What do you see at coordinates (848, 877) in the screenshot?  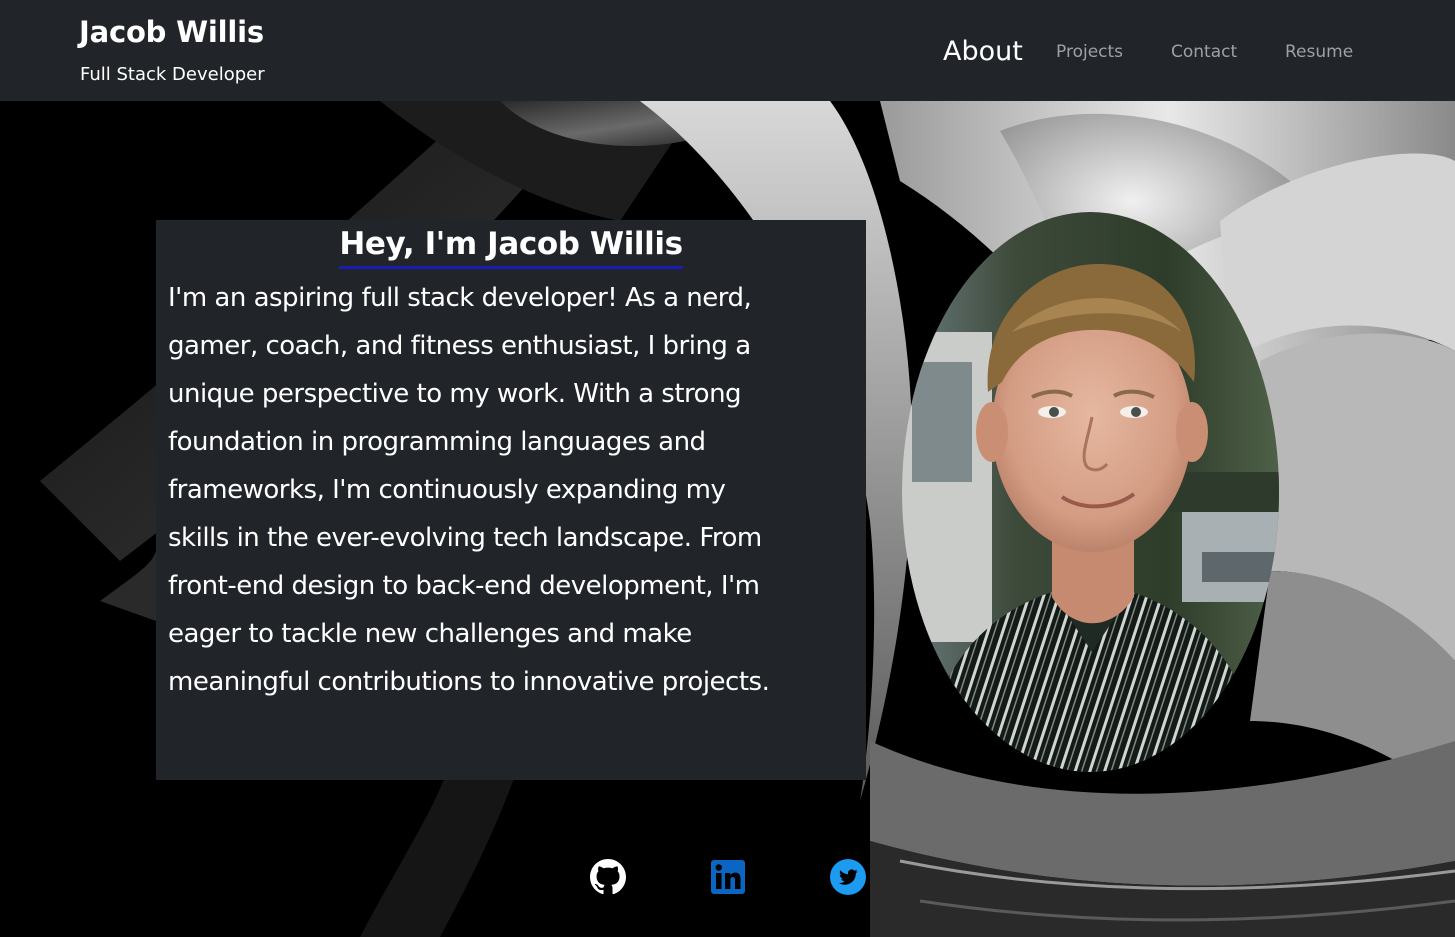 I see `twitter-icon` at bounding box center [848, 877].